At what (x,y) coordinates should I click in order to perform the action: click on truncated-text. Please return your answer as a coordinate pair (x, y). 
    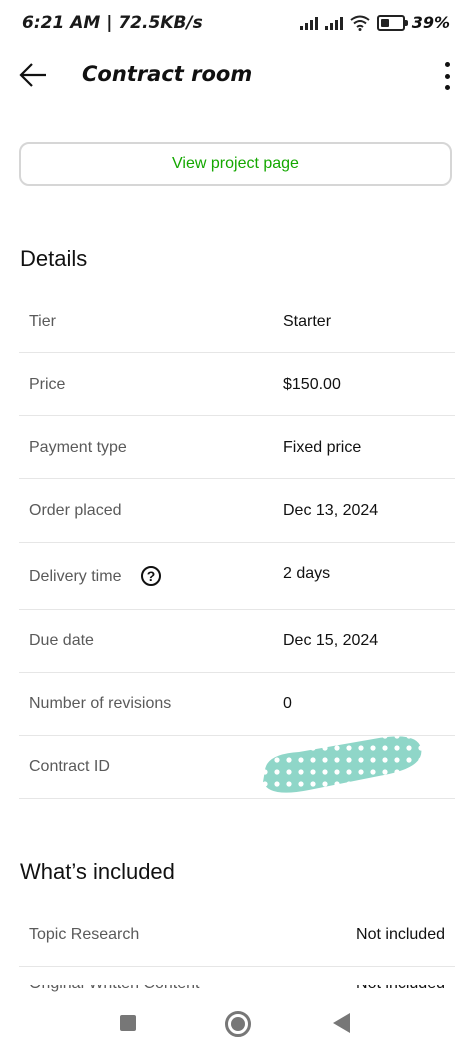
    Looking at the image, I should click on (237, 97).